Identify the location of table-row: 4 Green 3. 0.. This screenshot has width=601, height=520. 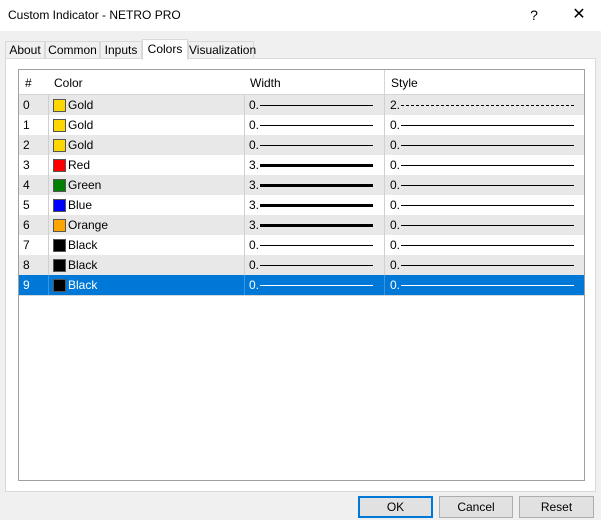
(301, 185).